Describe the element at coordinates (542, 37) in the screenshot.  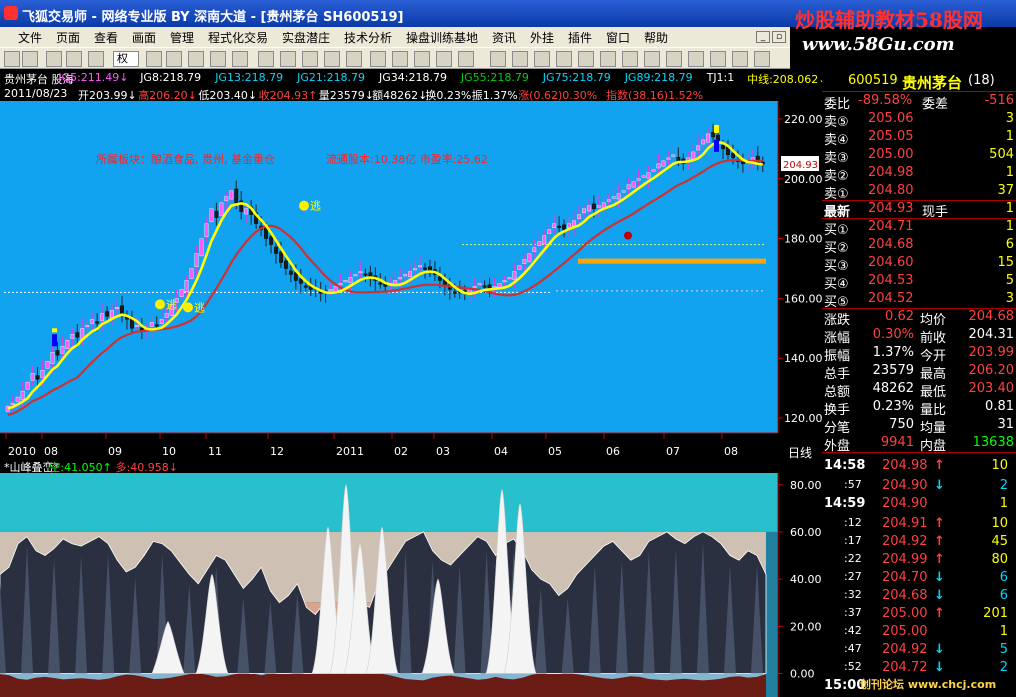
I see `menu-item-10: 外挂` at that location.